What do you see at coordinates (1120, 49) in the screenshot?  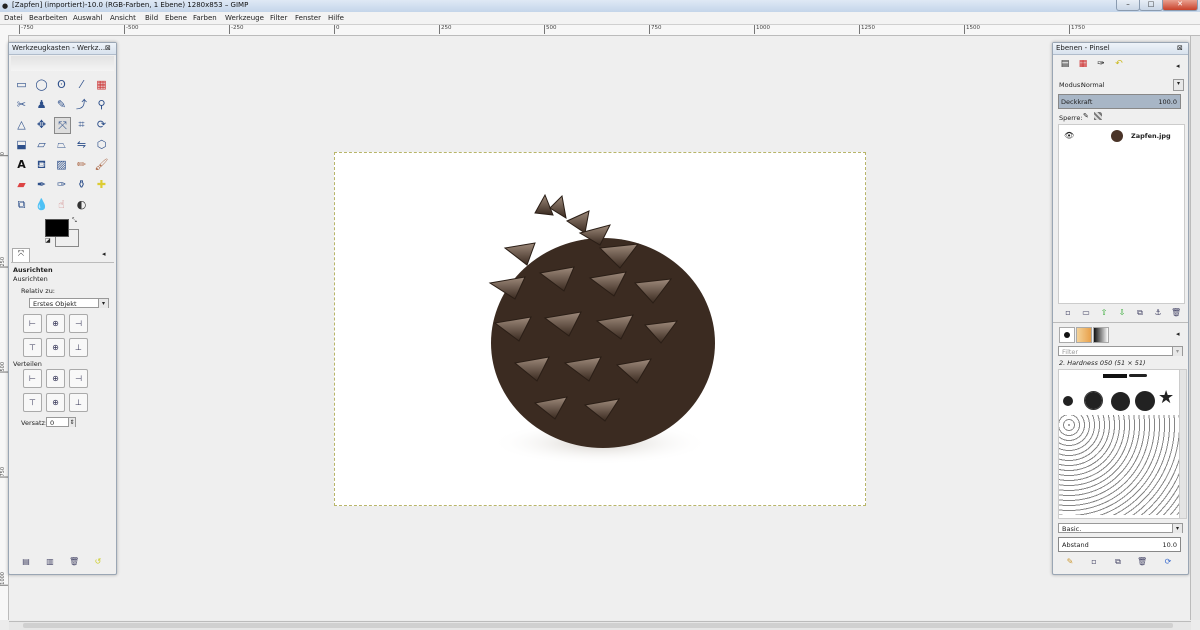 I see `layers-dock-title: Ebenen - Pinsel` at bounding box center [1120, 49].